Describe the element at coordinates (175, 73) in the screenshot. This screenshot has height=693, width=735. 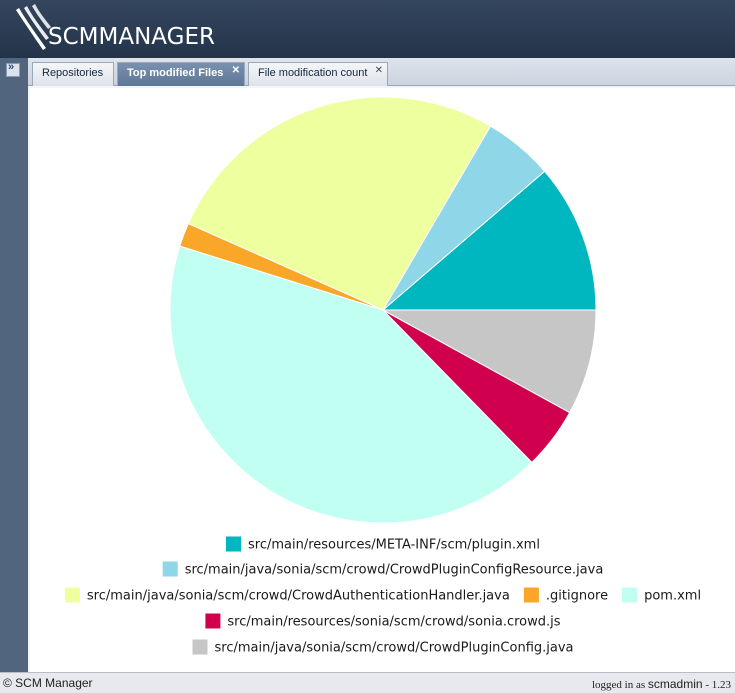
I see `tab-label: Top modified Files` at that location.